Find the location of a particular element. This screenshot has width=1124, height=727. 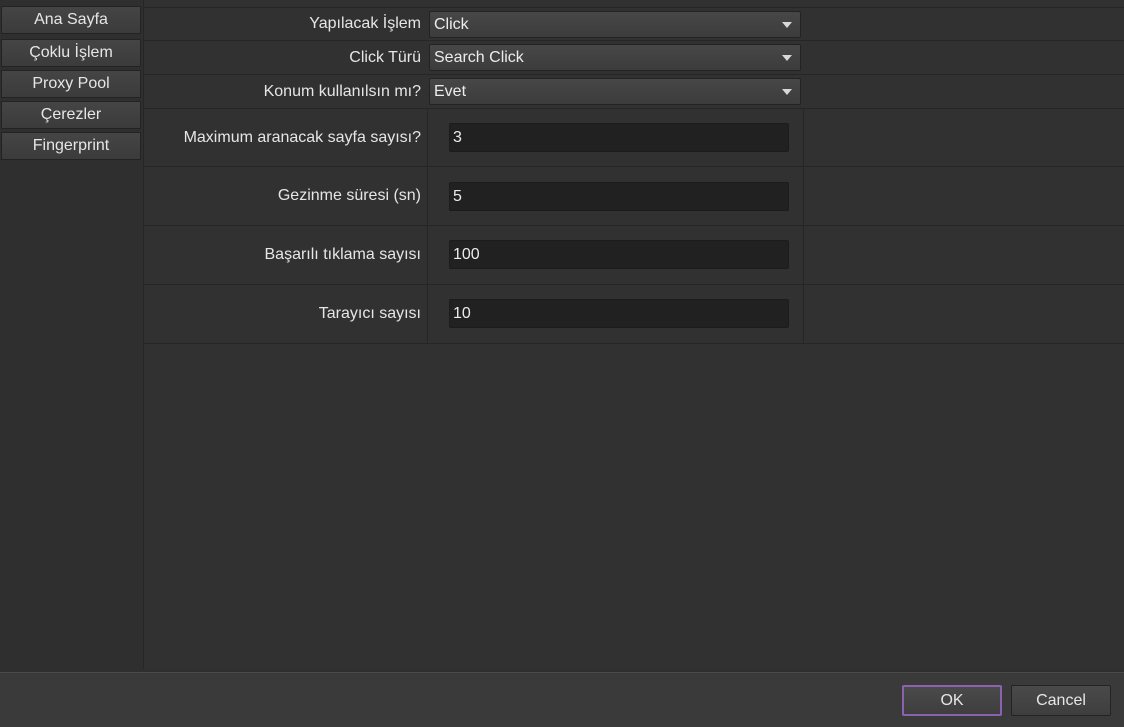

row-browser-count: Tarayıcı sayısı 10 is located at coordinates (634, 314).